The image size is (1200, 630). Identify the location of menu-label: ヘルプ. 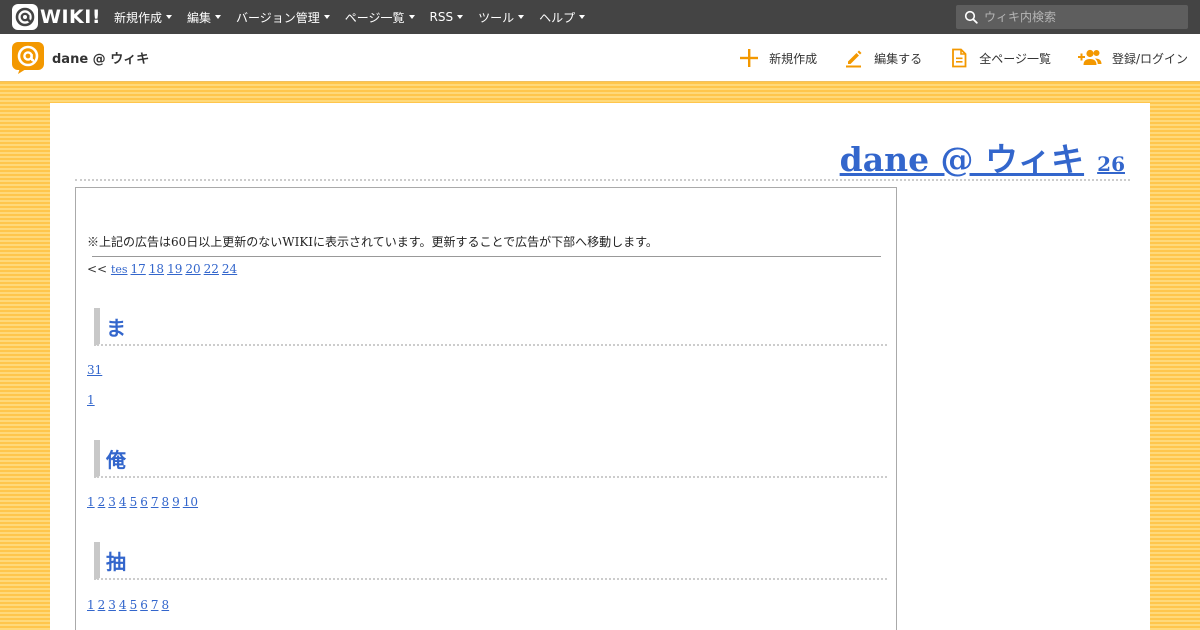
(557, 17).